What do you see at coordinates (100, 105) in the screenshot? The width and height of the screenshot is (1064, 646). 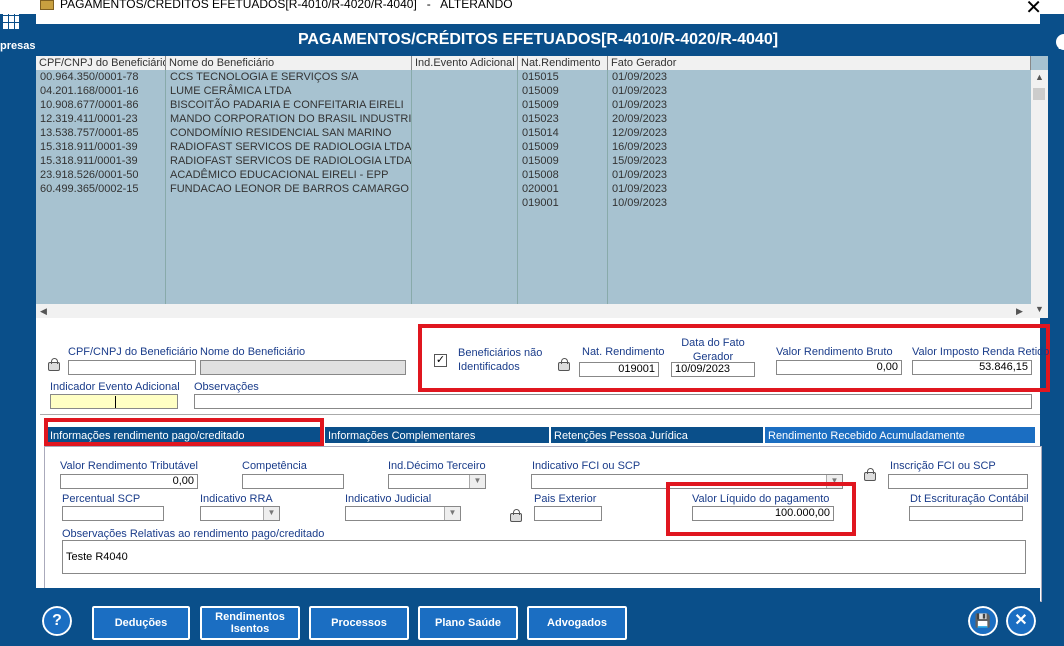 I see `grid-cell-cpf: 10.908.677/0001-86` at bounding box center [100, 105].